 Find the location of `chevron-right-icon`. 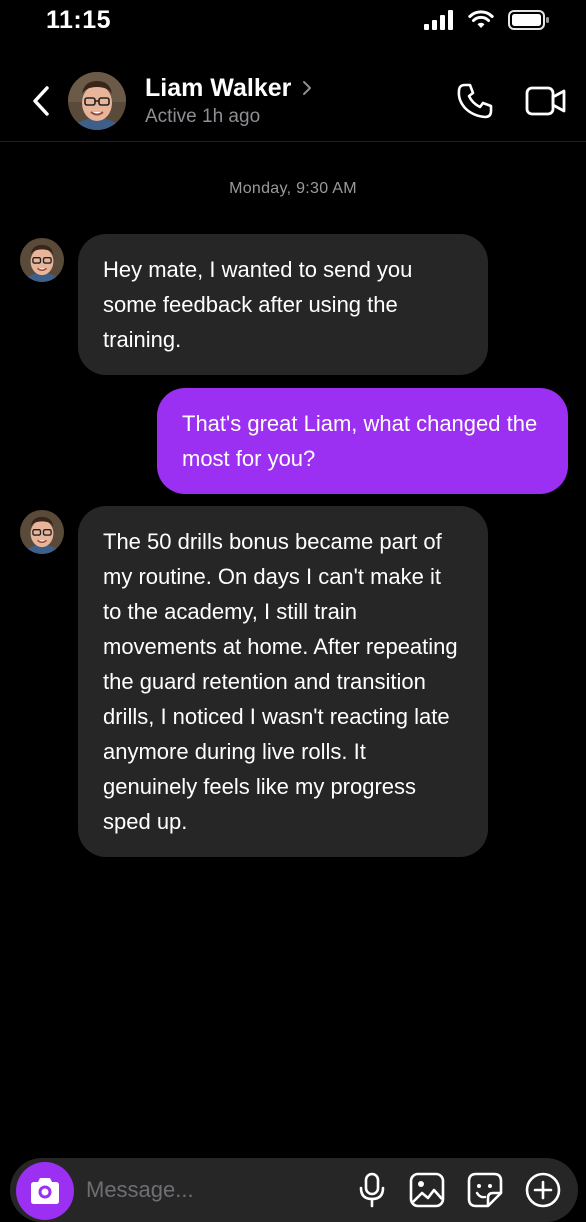

chevron-right-icon is located at coordinates (307, 88).